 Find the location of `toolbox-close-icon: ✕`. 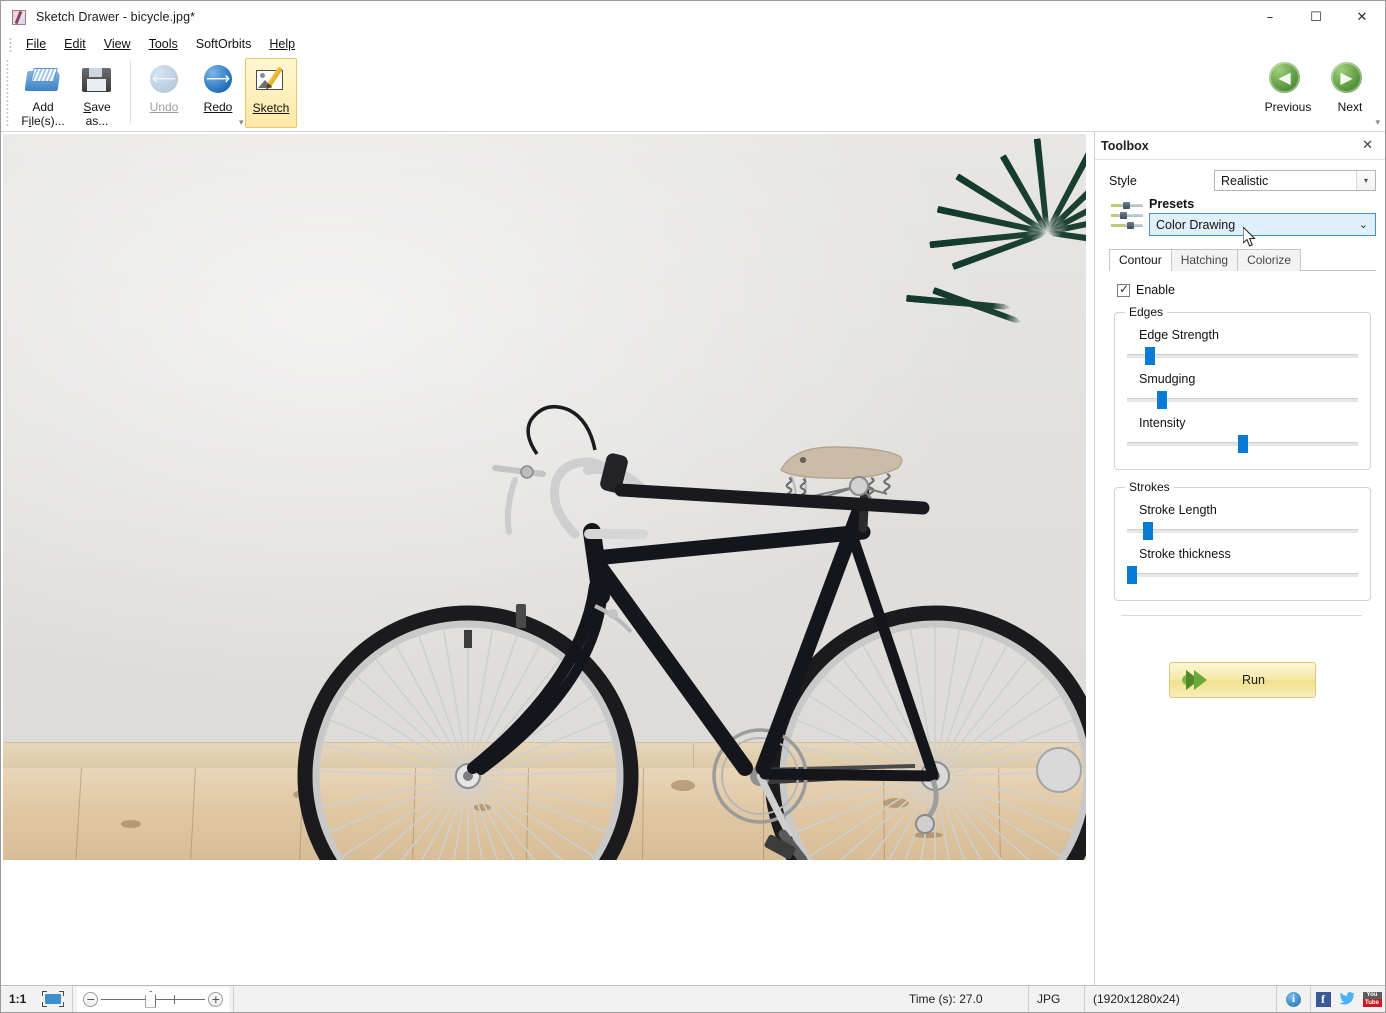

toolbox-close-icon: ✕ is located at coordinates (1367, 145).